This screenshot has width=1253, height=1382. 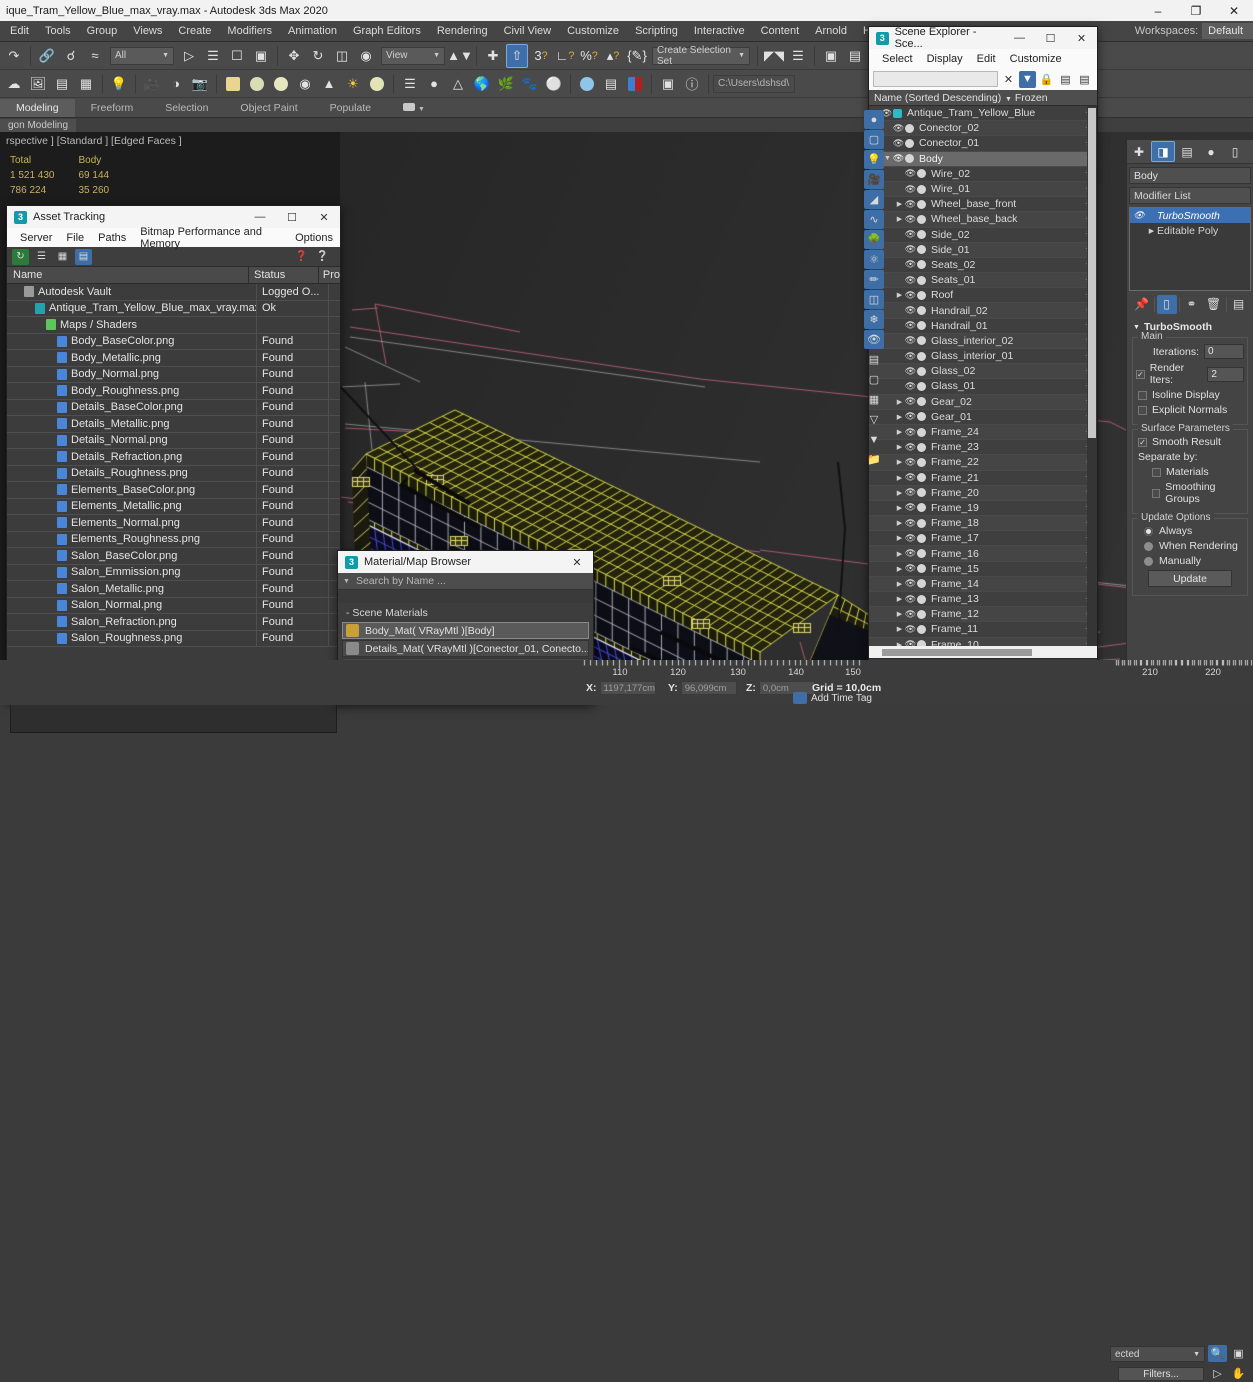 I want to click on vray-light-sphere-icon, so click(x=587, y=84).